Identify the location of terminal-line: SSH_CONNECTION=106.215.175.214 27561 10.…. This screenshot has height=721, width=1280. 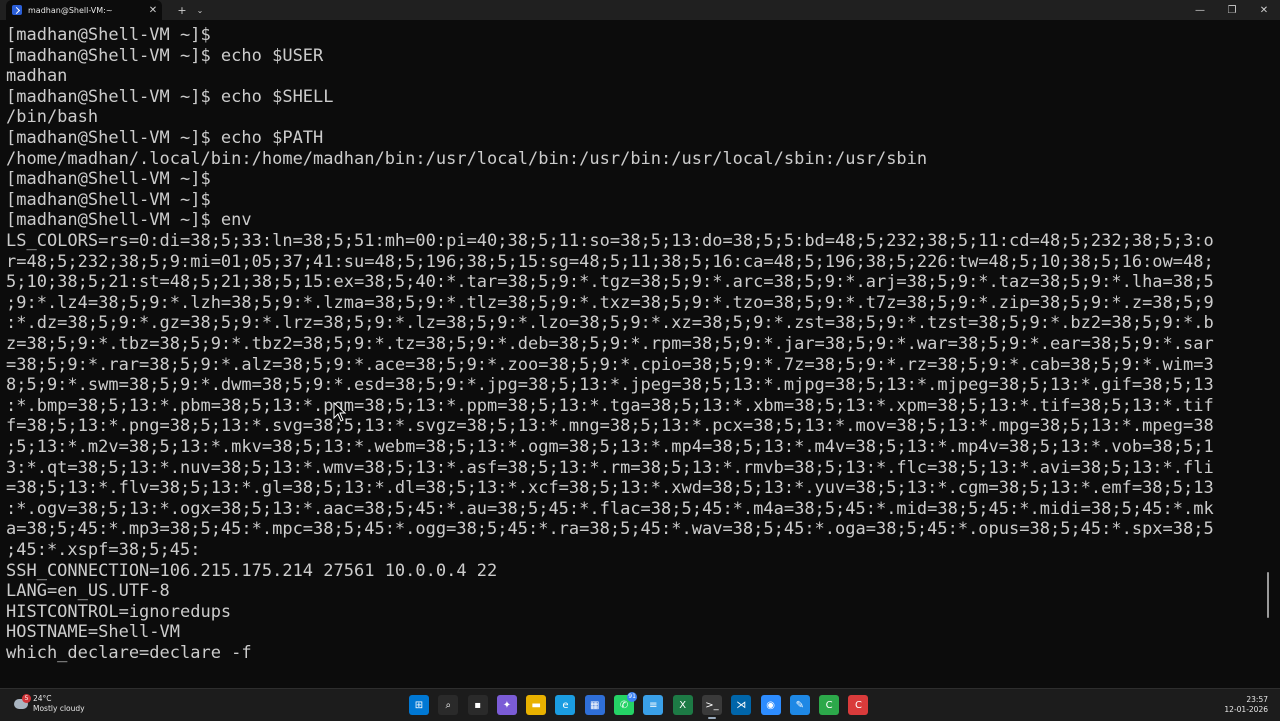
(252, 570).